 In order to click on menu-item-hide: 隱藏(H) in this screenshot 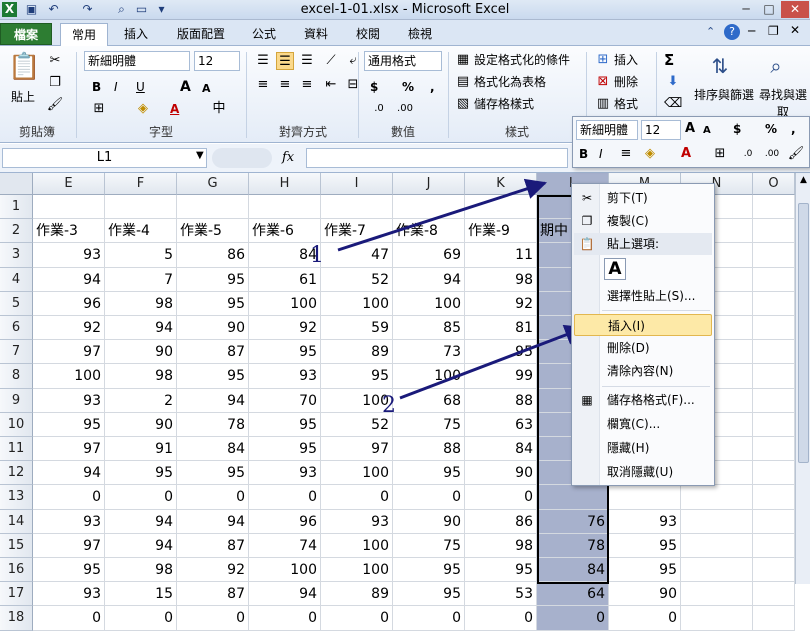, I will do `click(643, 448)`.